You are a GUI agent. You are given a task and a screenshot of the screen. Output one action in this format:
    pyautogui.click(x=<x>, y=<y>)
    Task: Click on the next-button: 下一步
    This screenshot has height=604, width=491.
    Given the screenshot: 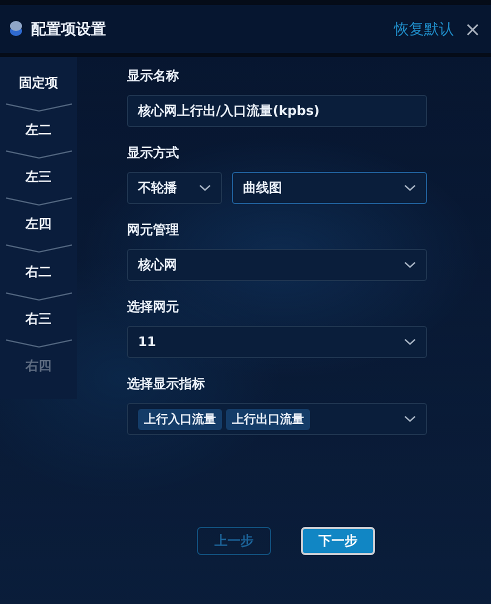 What is the action you would take?
    pyautogui.click(x=338, y=541)
    